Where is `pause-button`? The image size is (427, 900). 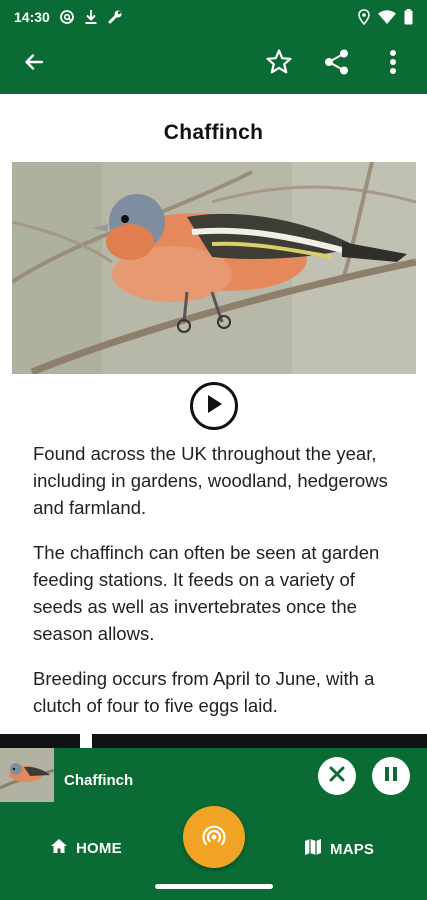
pause-button is located at coordinates (391, 776).